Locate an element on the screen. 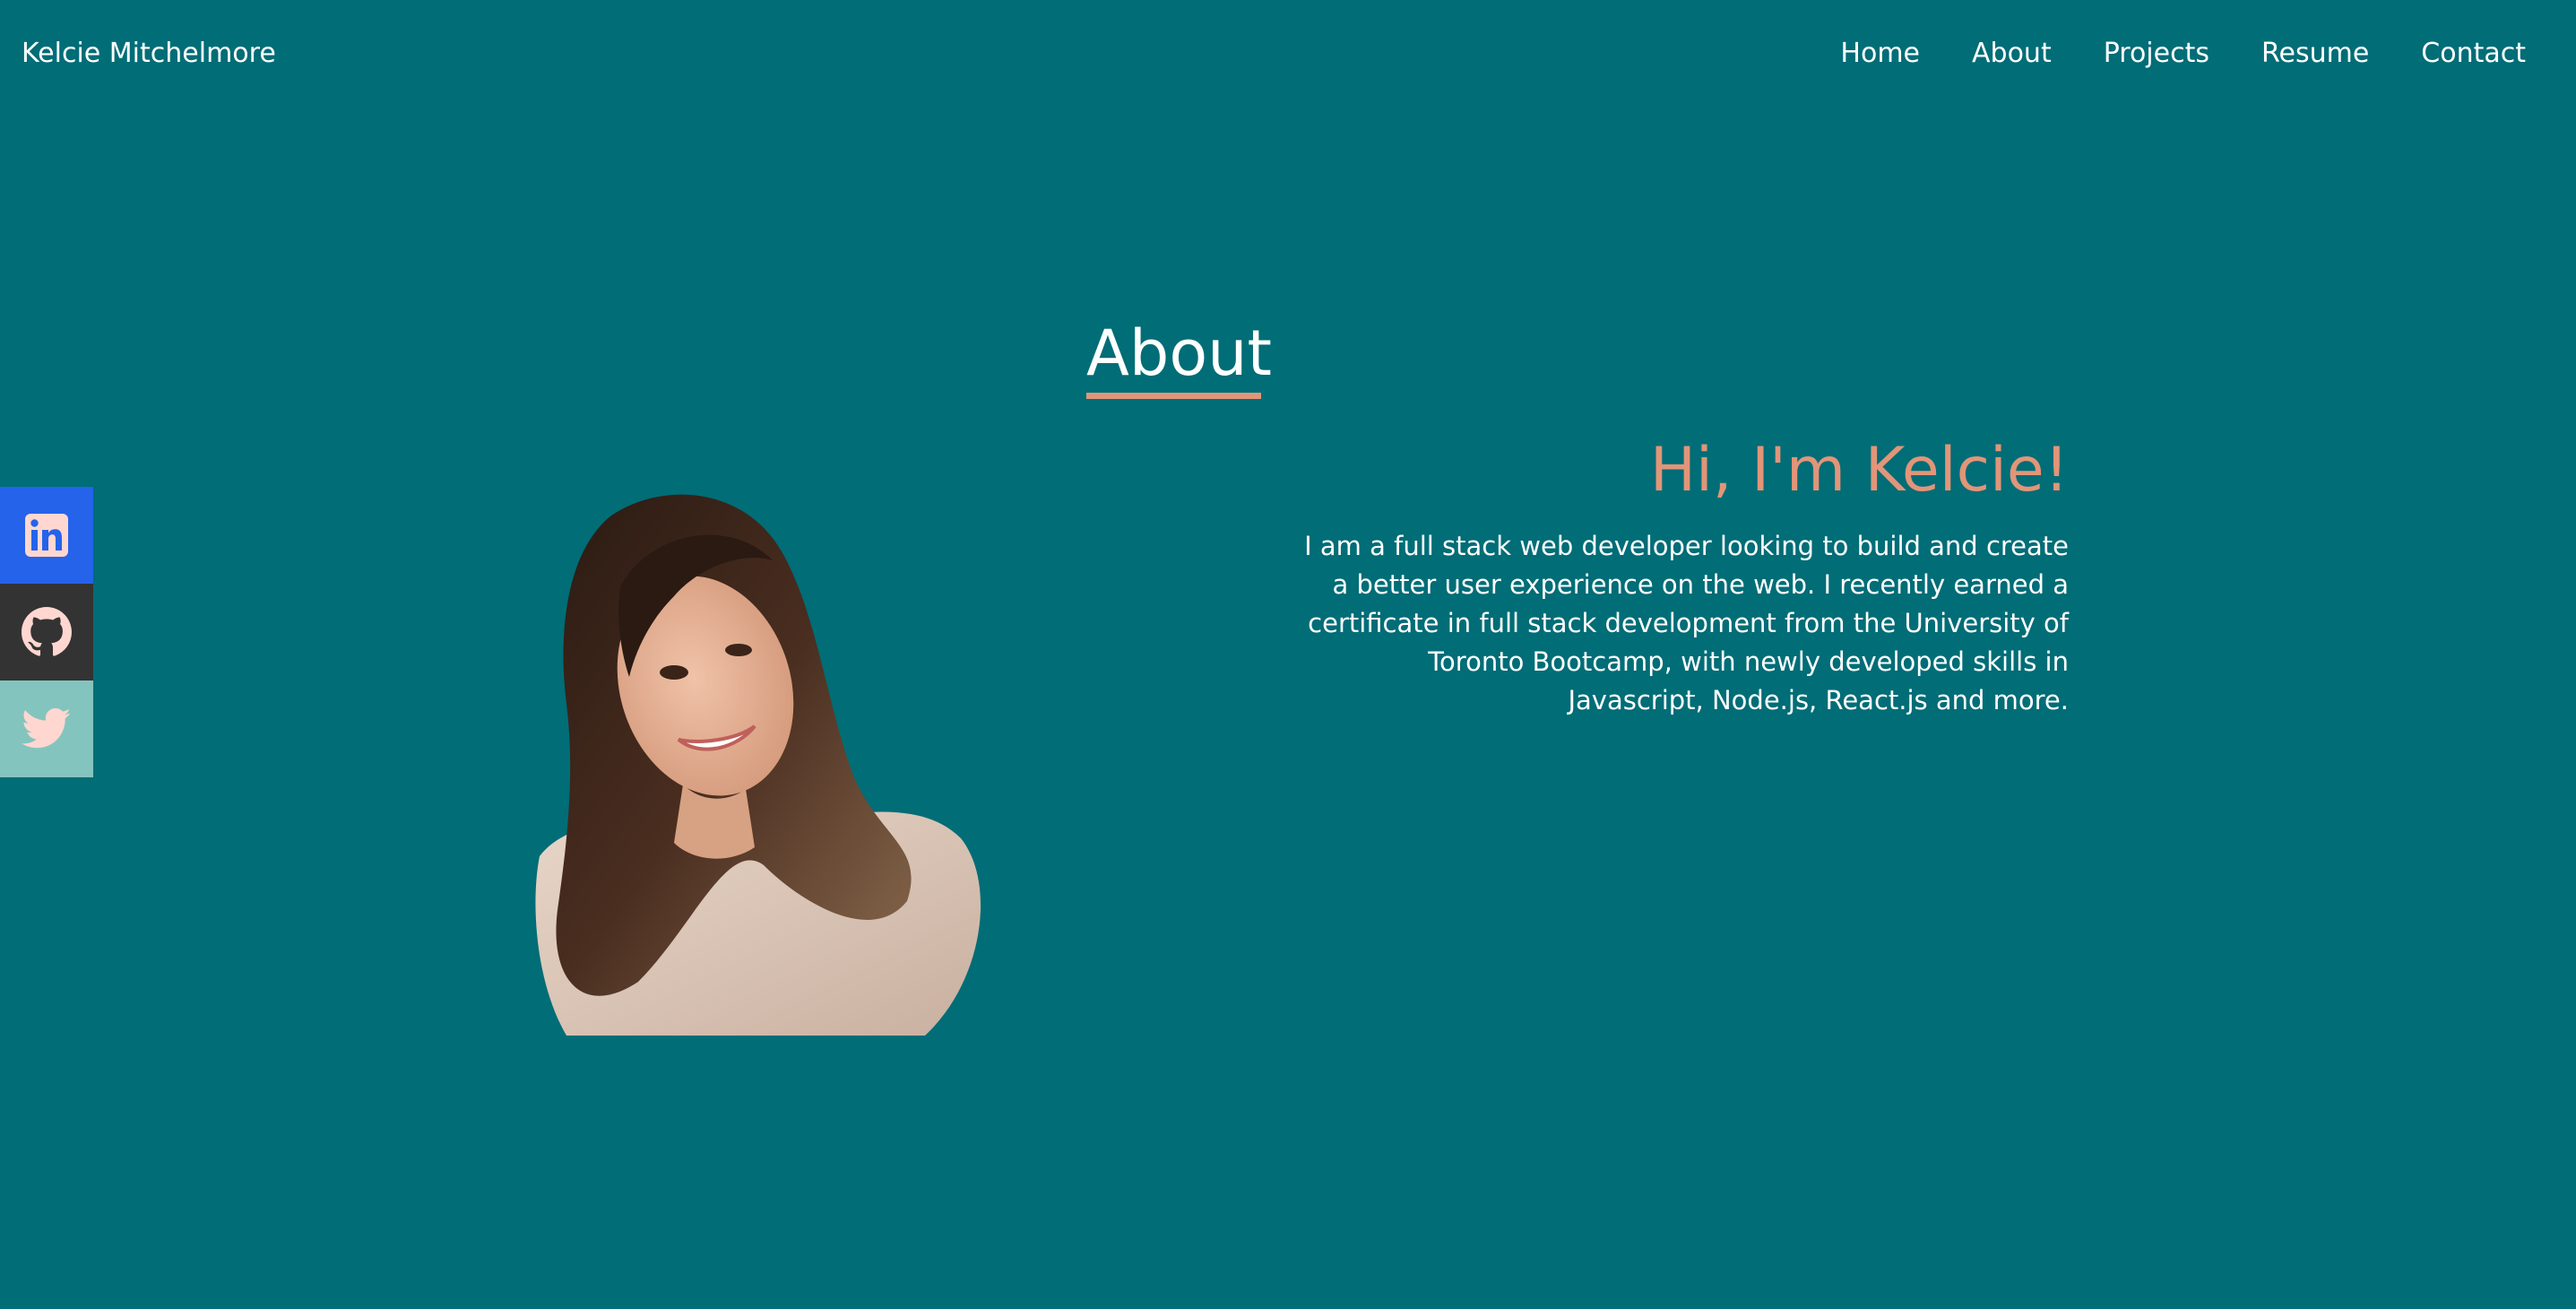 The image size is (2576, 1309). site-name-link: Kelcie Mitchelmore is located at coordinates (149, 54).